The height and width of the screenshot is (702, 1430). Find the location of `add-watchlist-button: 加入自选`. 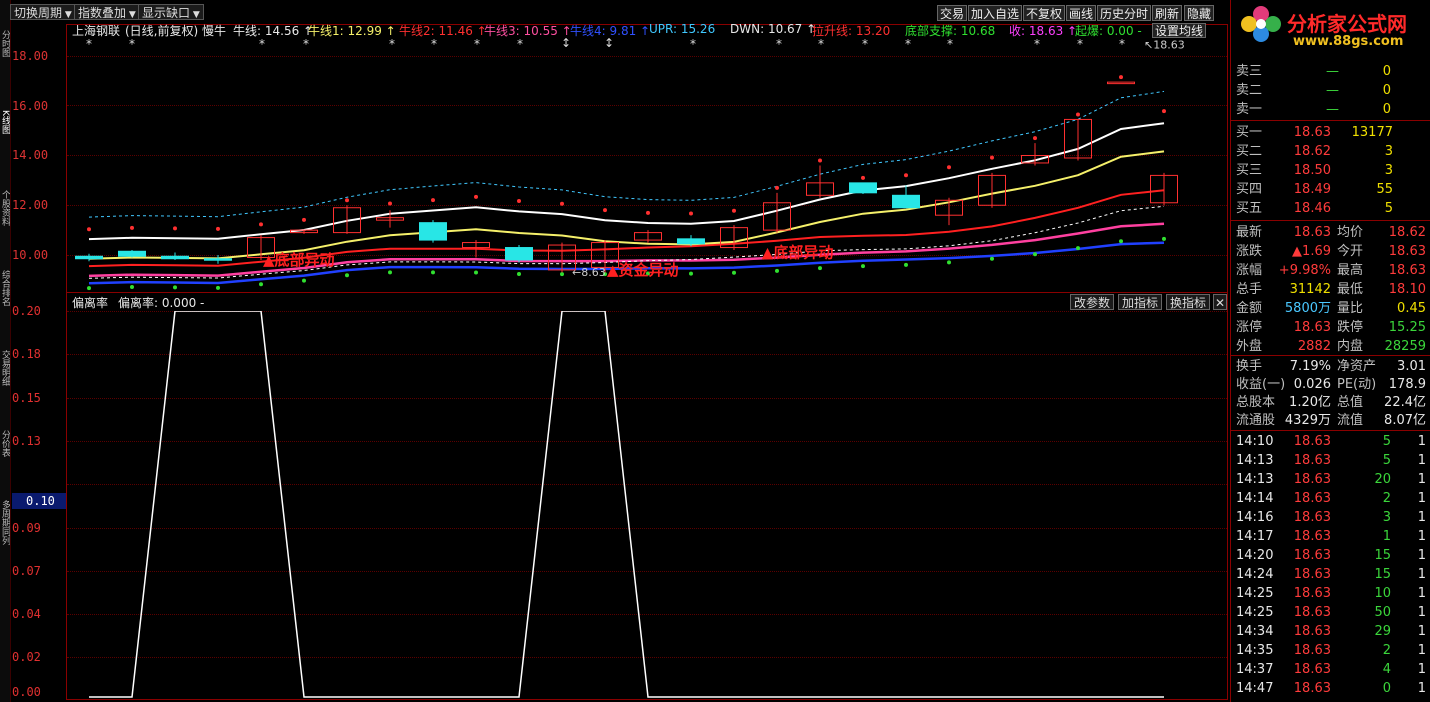

add-watchlist-button: 加入自选 is located at coordinates (995, 13).